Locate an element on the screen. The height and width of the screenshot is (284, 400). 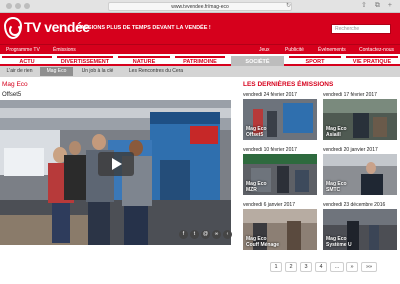
subnav-un-job: Un job à la clé is located at coordinates (97, 71).